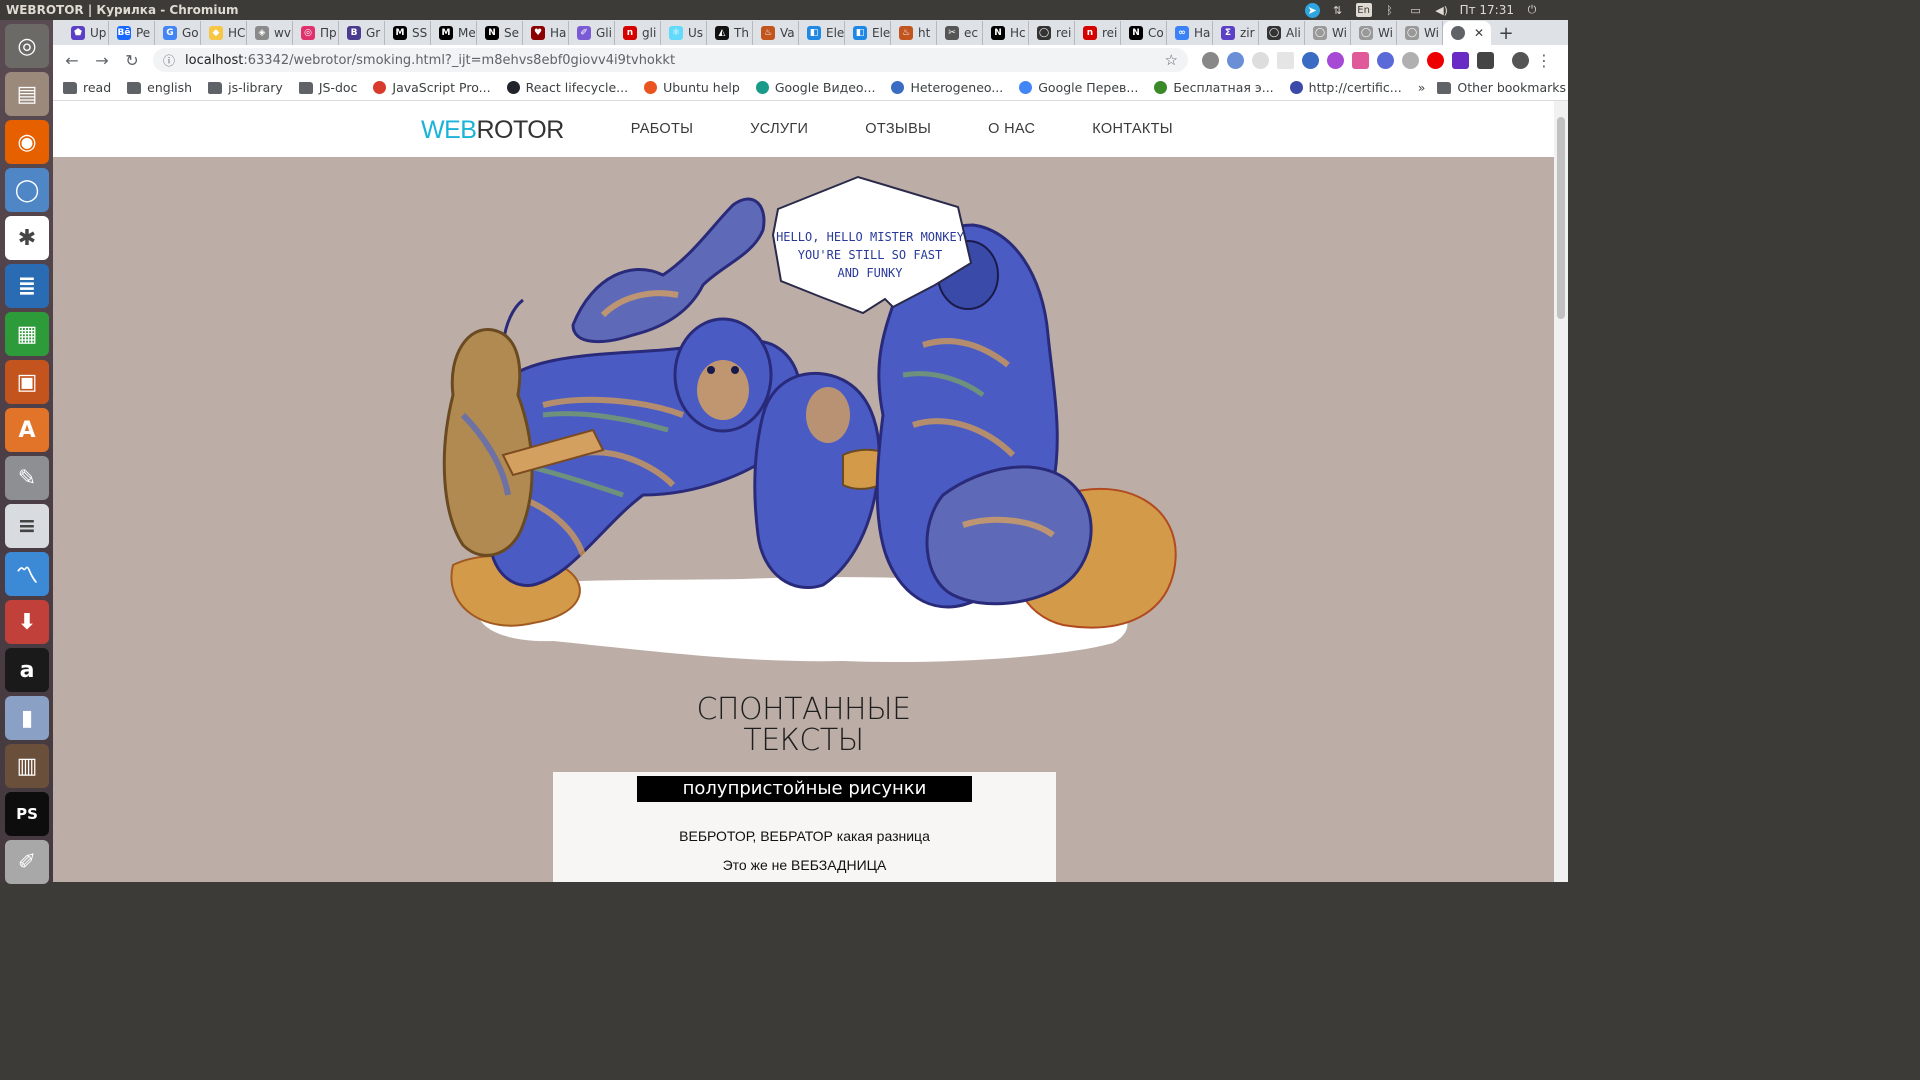 This screenshot has height=1080, width=1920. Describe the element at coordinates (1506, 33) in the screenshot. I see `new-tab-button: +` at that location.